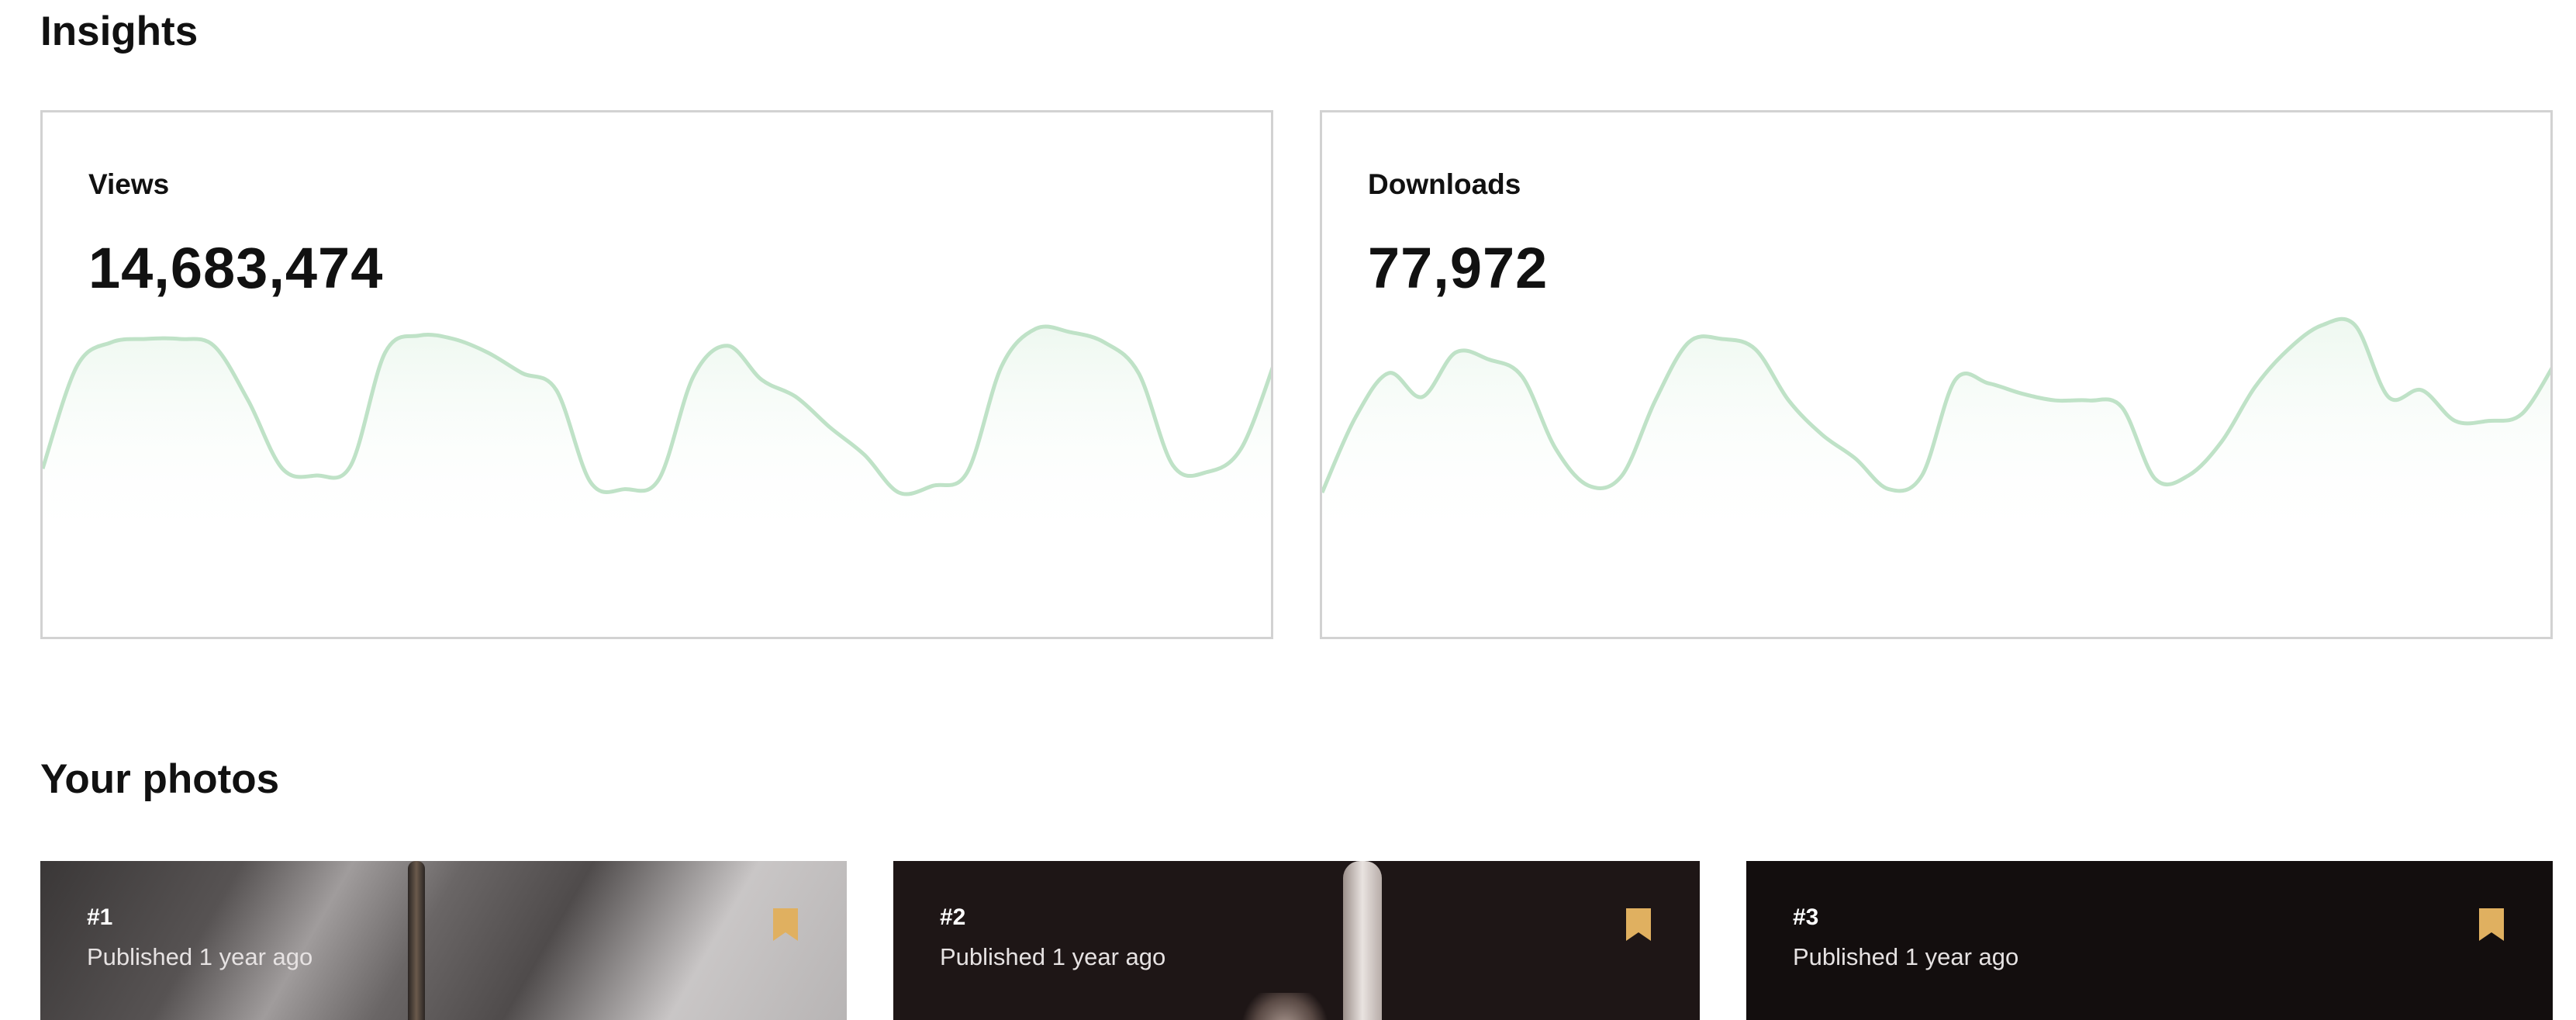 The height and width of the screenshot is (1020, 2576). What do you see at coordinates (1297, 940) in the screenshot?
I see `photo-card-2: #2 Published 1 year ago` at bounding box center [1297, 940].